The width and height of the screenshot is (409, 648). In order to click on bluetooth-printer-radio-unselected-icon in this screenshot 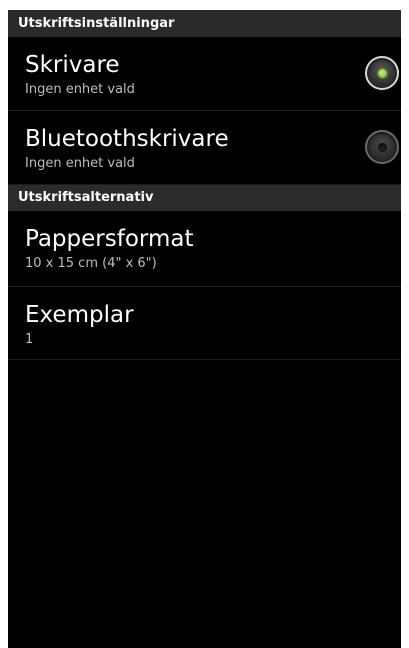, I will do `click(382, 147)`.